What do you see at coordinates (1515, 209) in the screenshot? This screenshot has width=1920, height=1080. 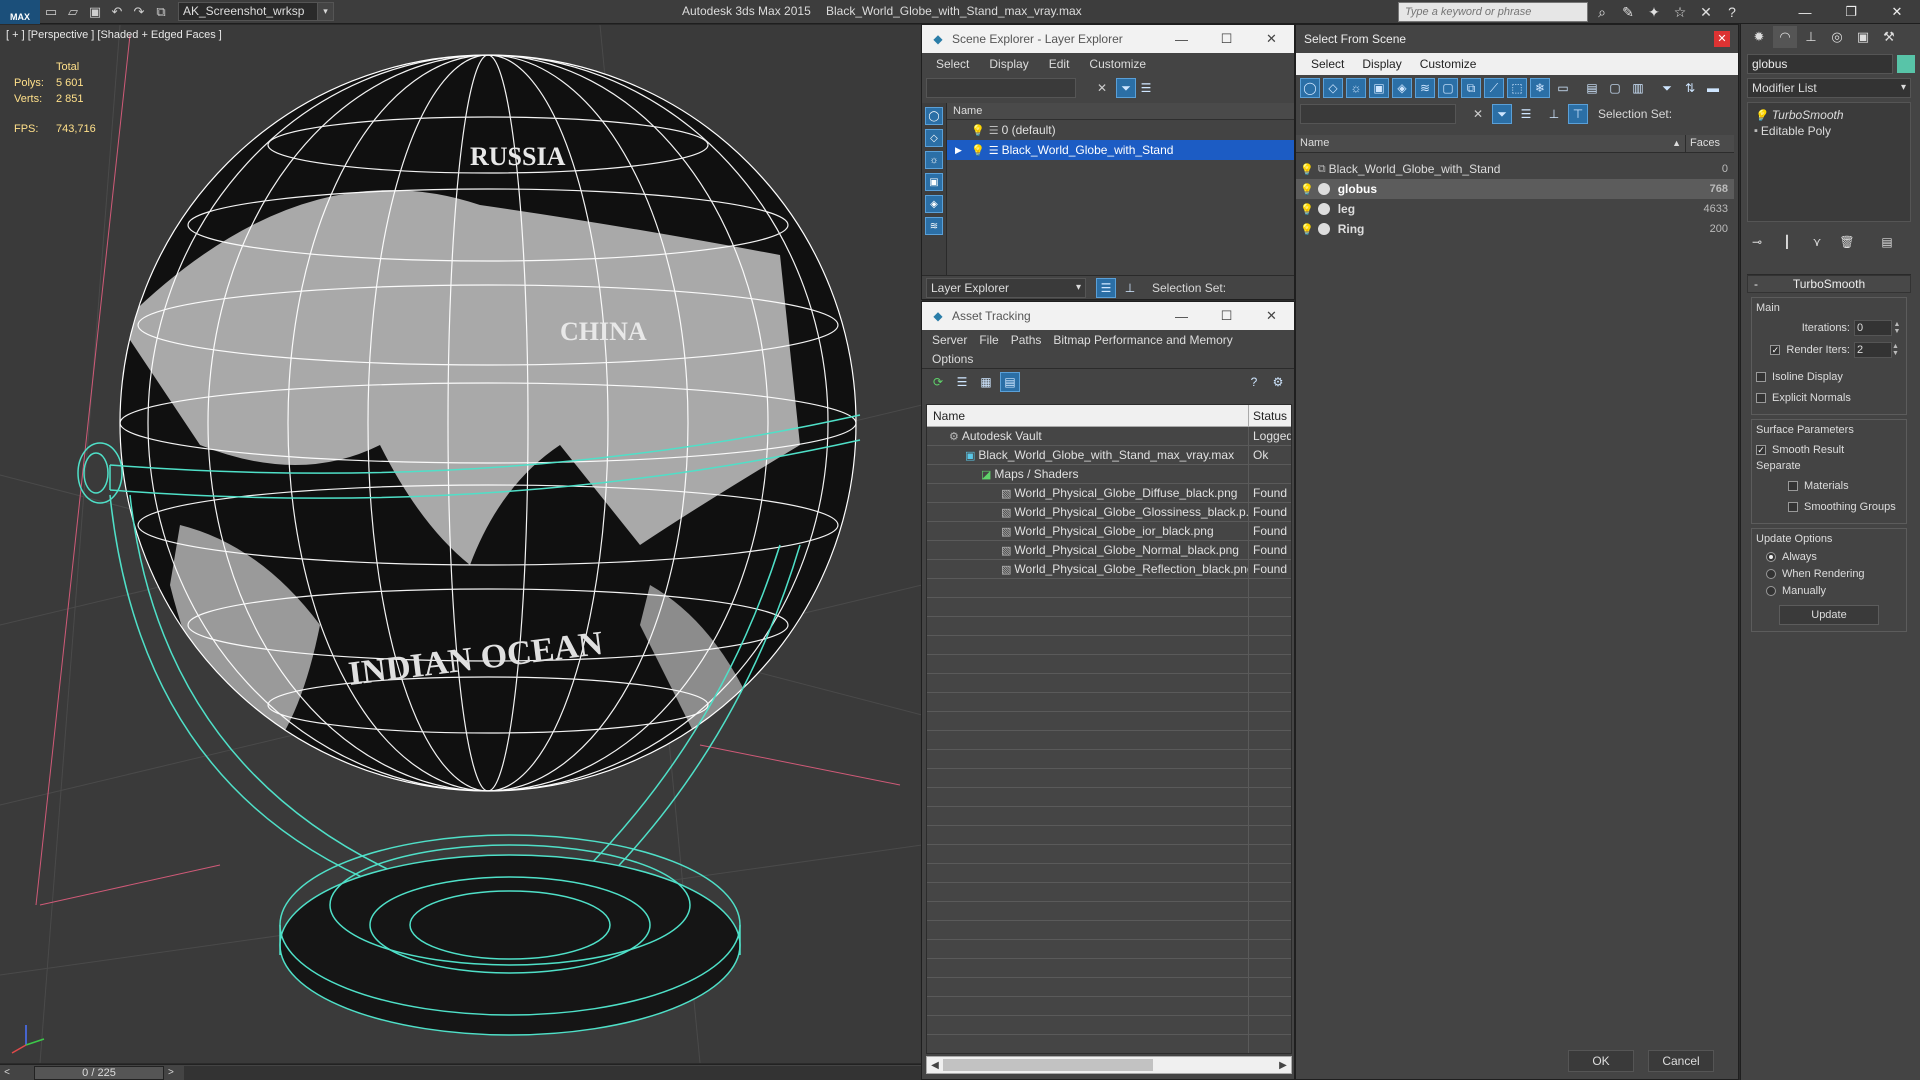 I see `list-item: 💡 leg 4633` at bounding box center [1515, 209].